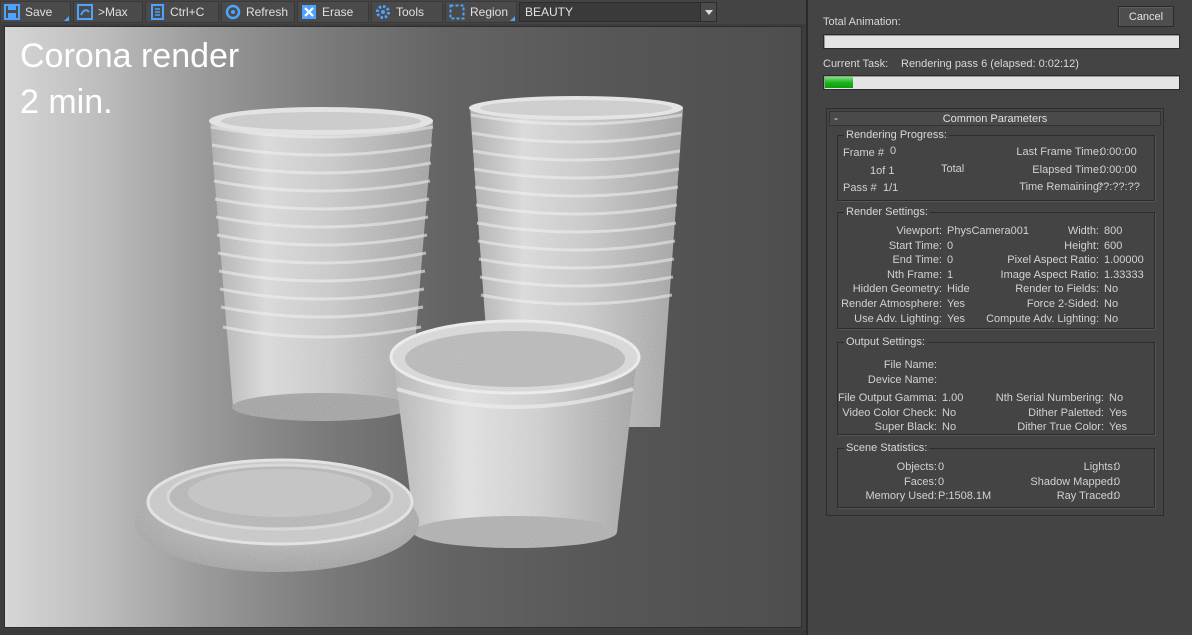 Image resolution: width=1192 pixels, height=635 pixels. I want to click on save-button-label: Save, so click(39, 12).